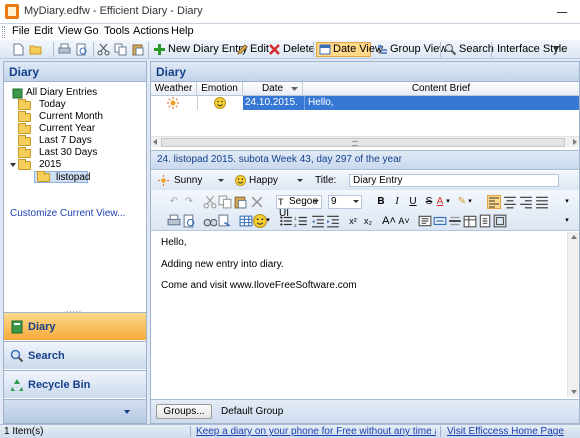 The width and height of the screenshot is (580, 438). I want to click on tree-item-listopad: listopad, so click(62, 177).